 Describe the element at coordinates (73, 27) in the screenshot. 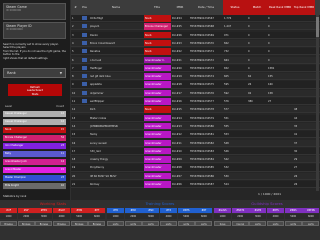

I see `table-cell: 2` at that location.